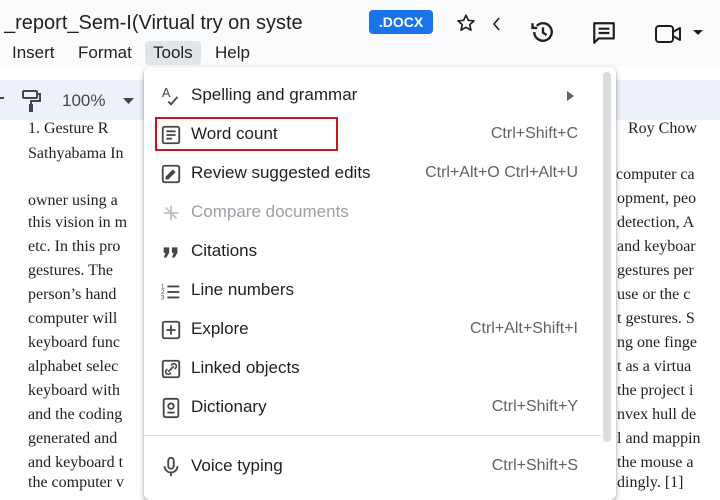 The width and height of the screenshot is (720, 500). I want to click on doc-line-left: Sathyabama In, so click(76, 153).